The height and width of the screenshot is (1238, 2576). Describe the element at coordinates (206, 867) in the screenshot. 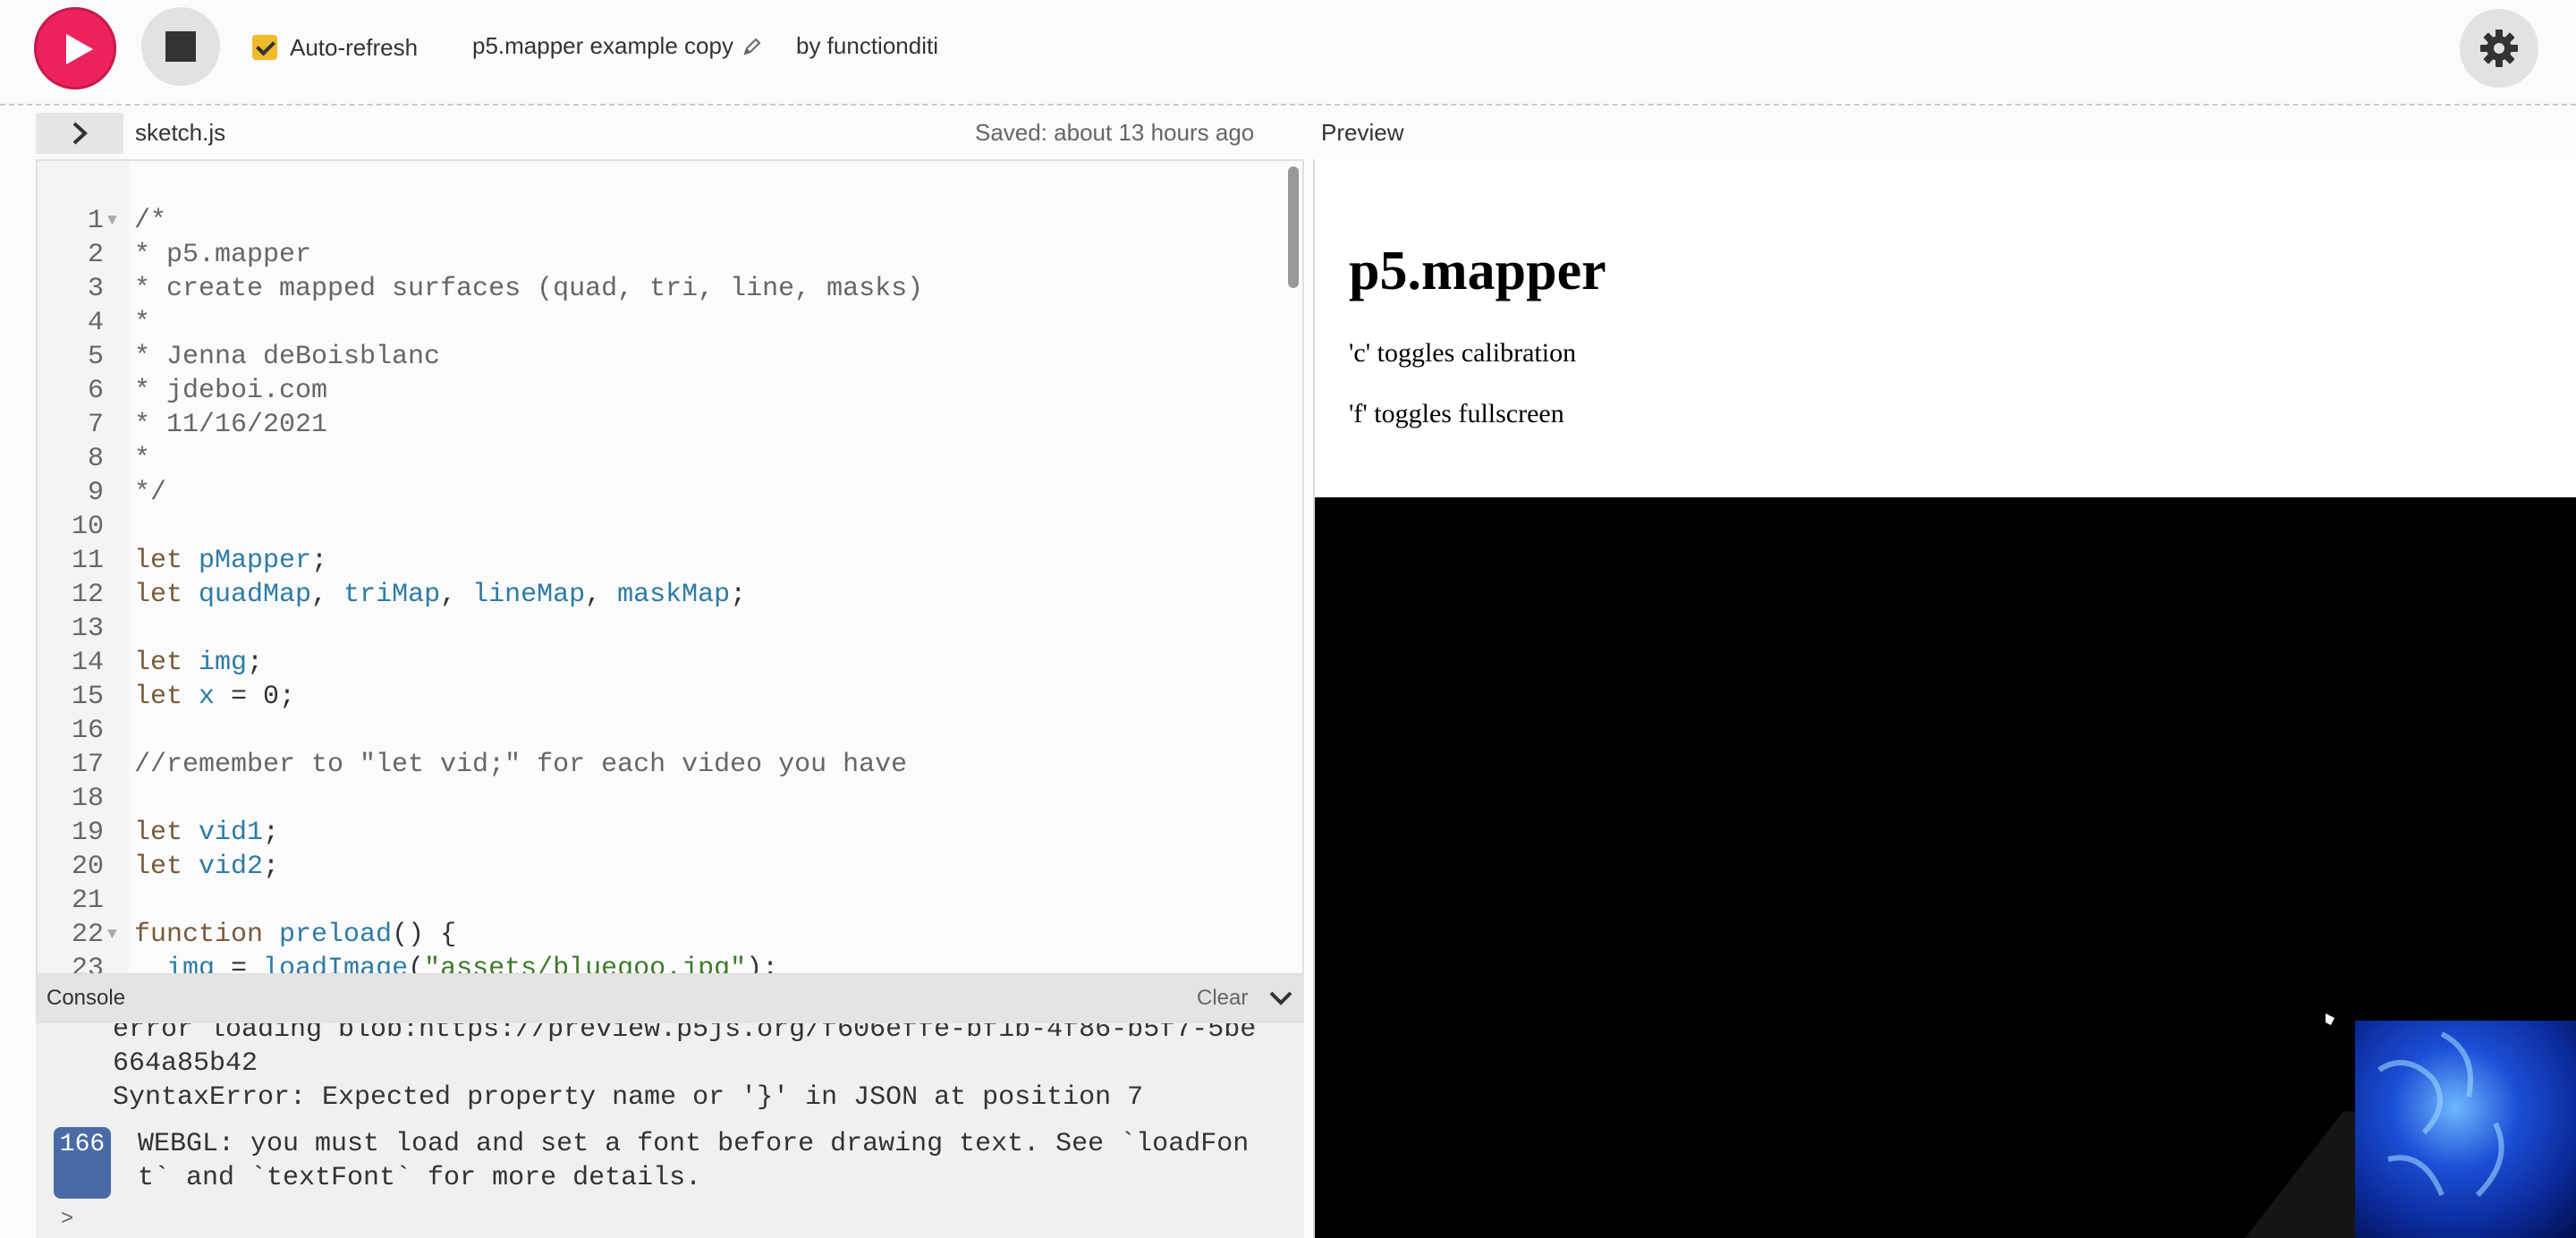

I see `code-text: let vid2;` at that location.